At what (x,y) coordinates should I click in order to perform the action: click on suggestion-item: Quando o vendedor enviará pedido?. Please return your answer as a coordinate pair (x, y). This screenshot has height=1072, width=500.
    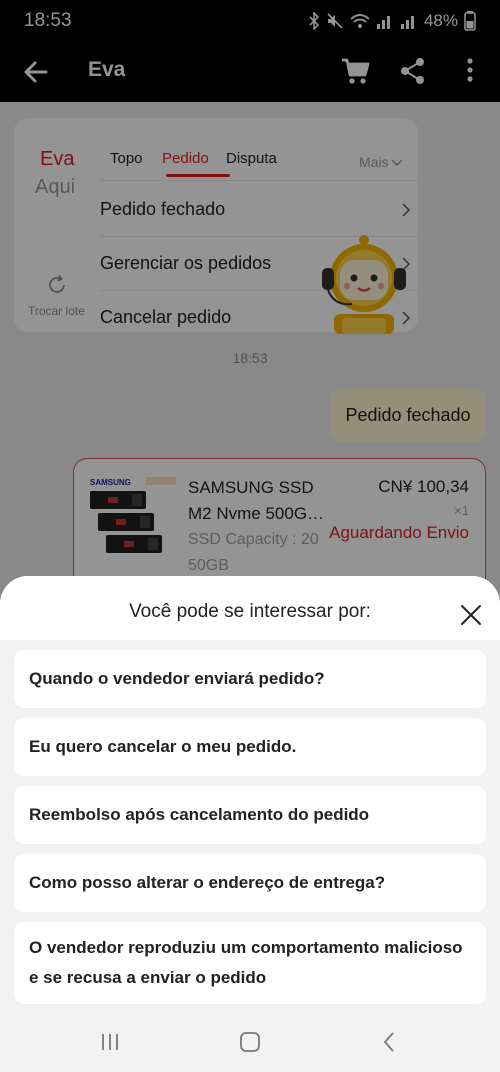
    Looking at the image, I should click on (250, 679).